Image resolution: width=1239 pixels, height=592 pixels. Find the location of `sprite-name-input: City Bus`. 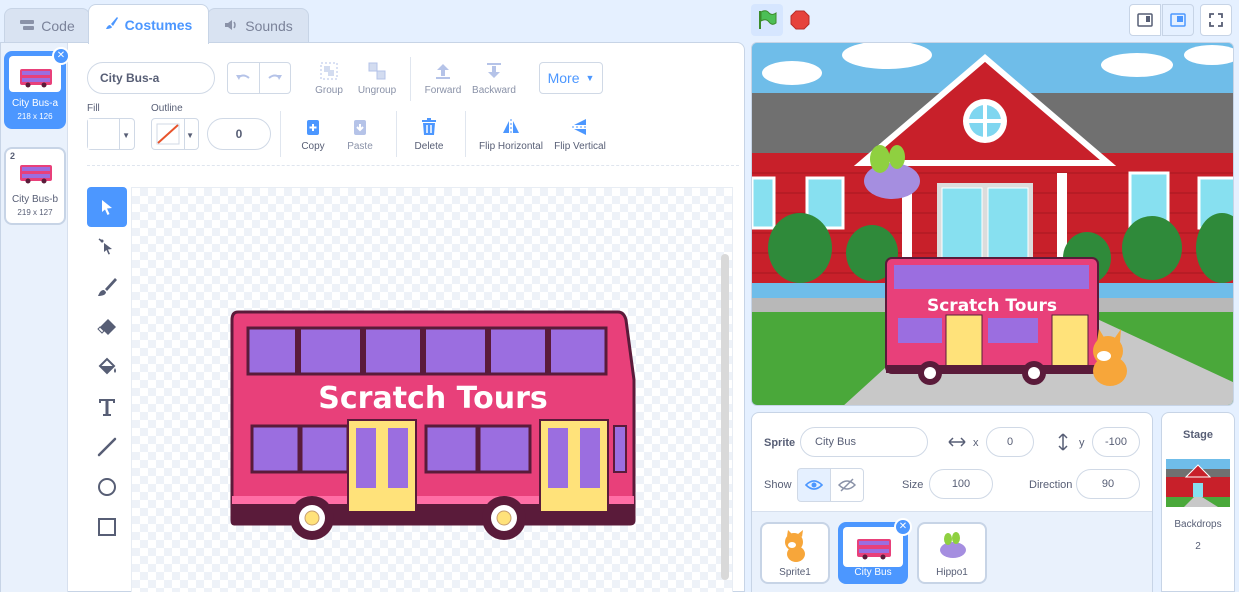

sprite-name-input: City Bus is located at coordinates (864, 442).